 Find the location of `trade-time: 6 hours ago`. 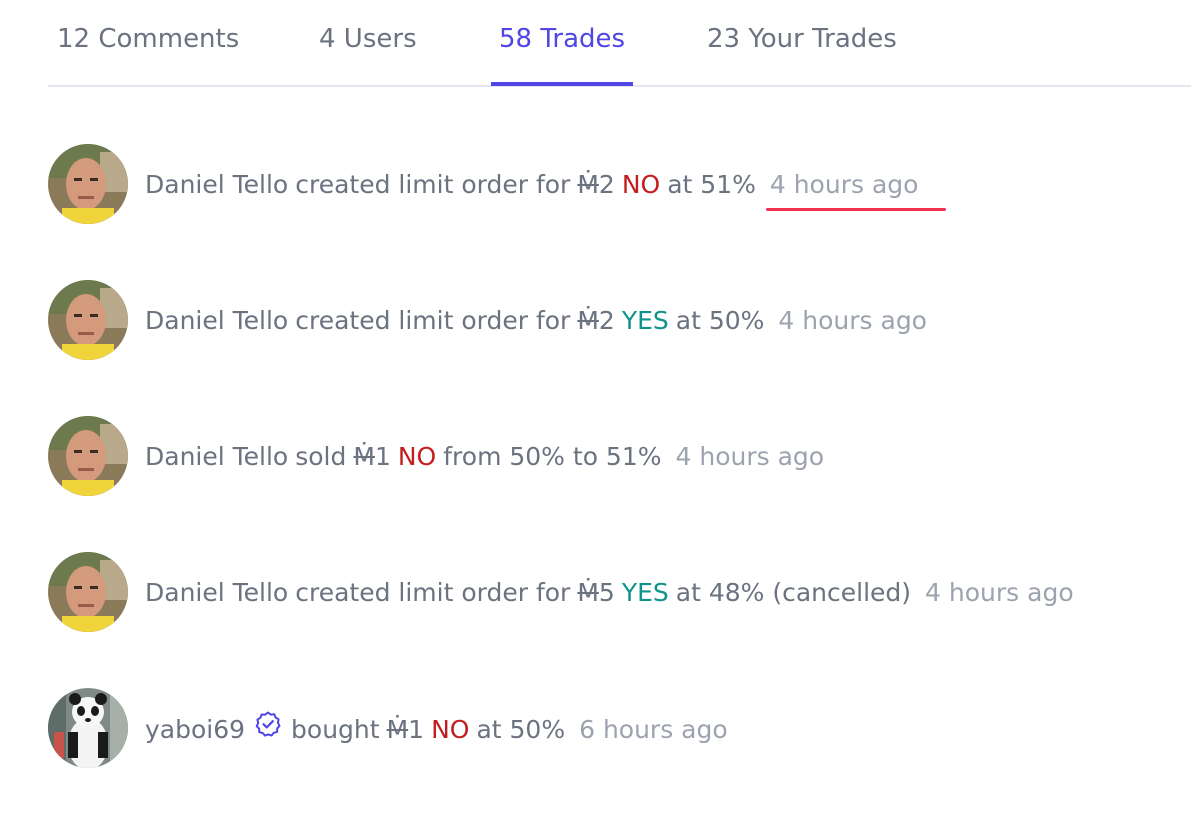

trade-time: 6 hours ago is located at coordinates (653, 729).